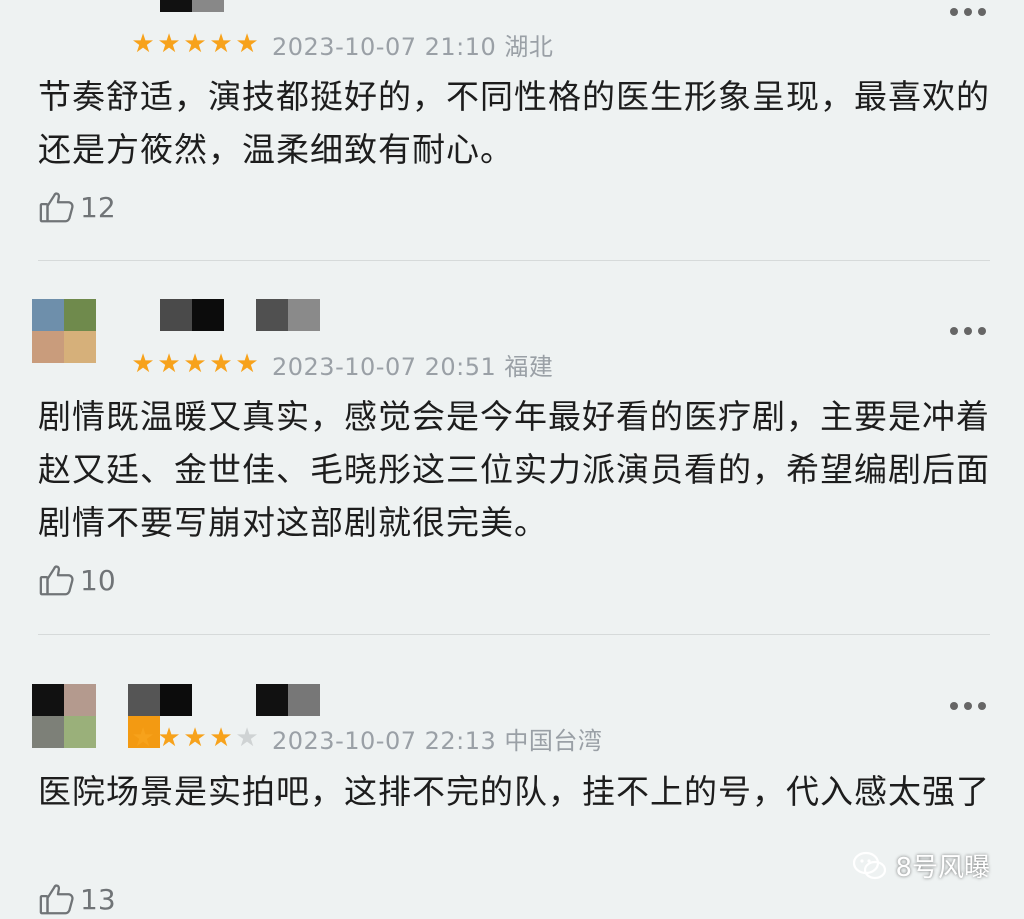 The width and height of the screenshot is (1024, 919). I want to click on like-count: 13, so click(98, 899).